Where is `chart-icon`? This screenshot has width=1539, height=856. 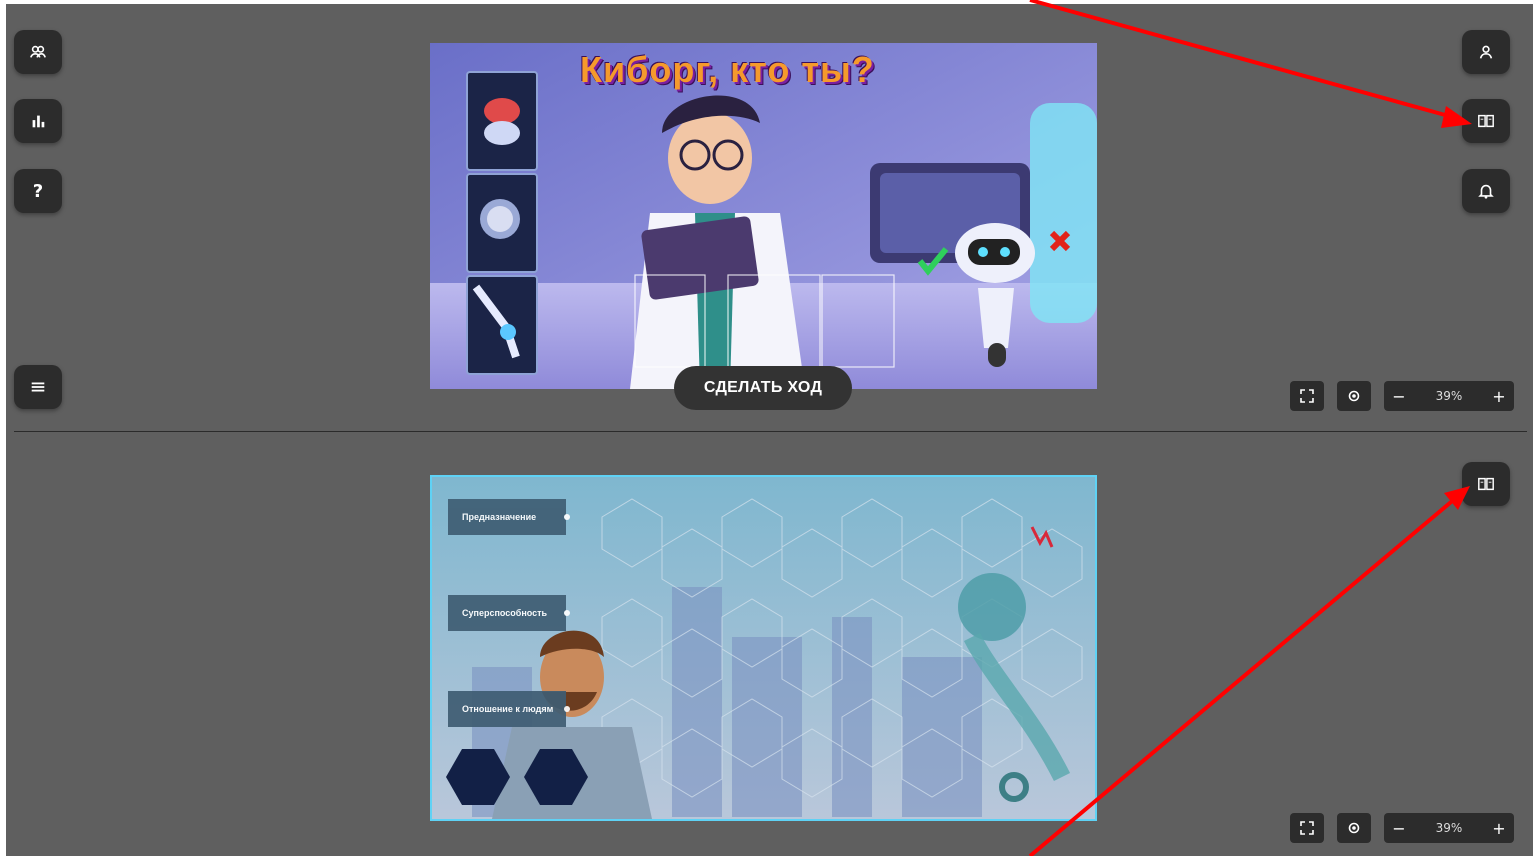
chart-icon is located at coordinates (38, 121).